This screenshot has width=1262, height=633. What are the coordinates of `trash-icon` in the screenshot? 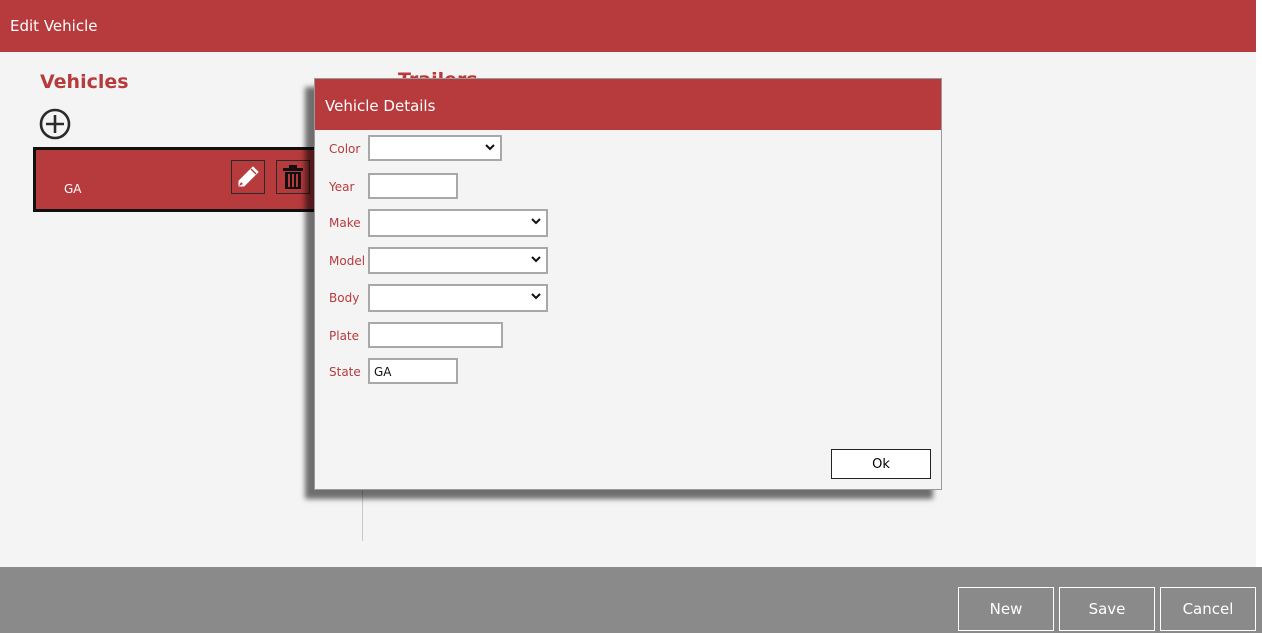 It's located at (293, 177).